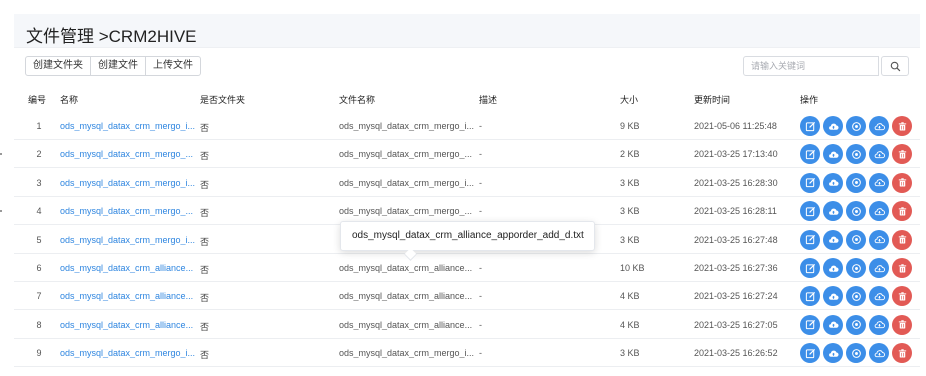  What do you see at coordinates (205, 184) in the screenshot?
I see `is-folder-value: 否` at bounding box center [205, 184].